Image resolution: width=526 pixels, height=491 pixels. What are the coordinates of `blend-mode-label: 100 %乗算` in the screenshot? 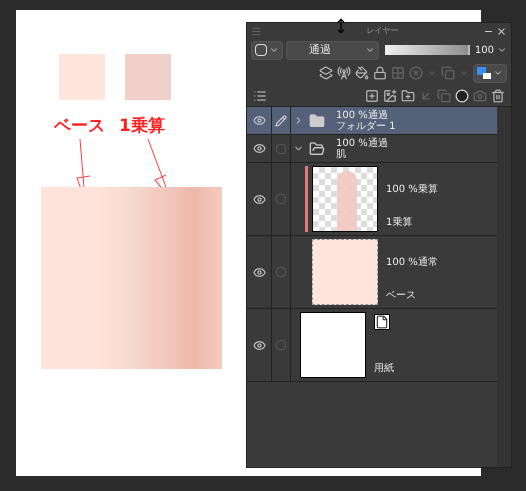 It's located at (412, 189).